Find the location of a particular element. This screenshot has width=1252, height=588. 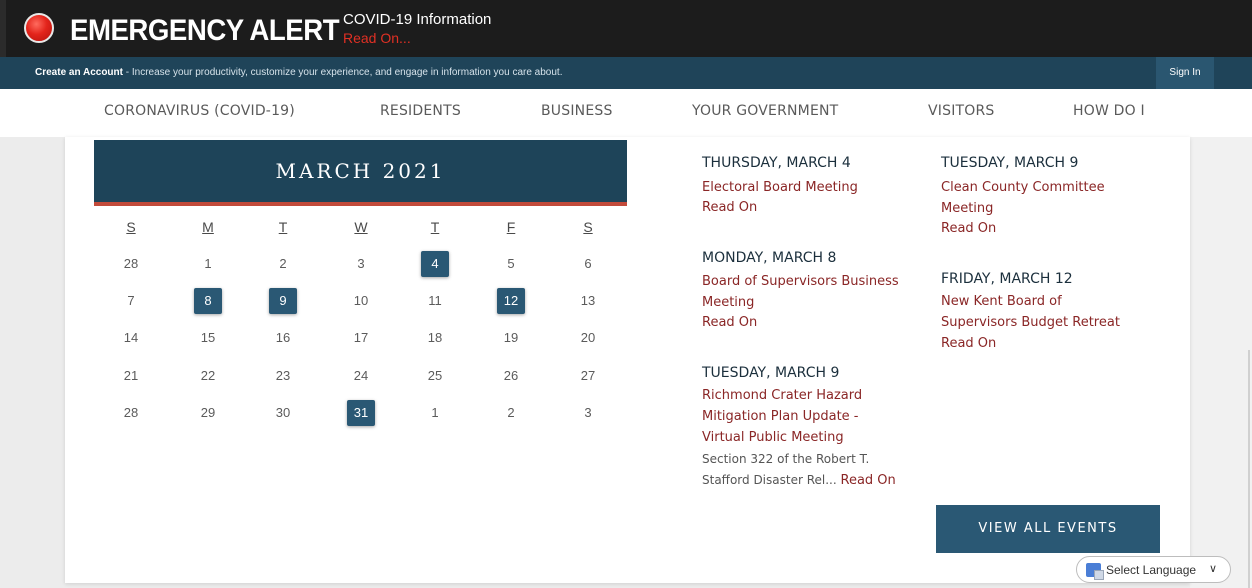

event-title-link: Board of Supervisors Business Meeting is located at coordinates (800, 292).